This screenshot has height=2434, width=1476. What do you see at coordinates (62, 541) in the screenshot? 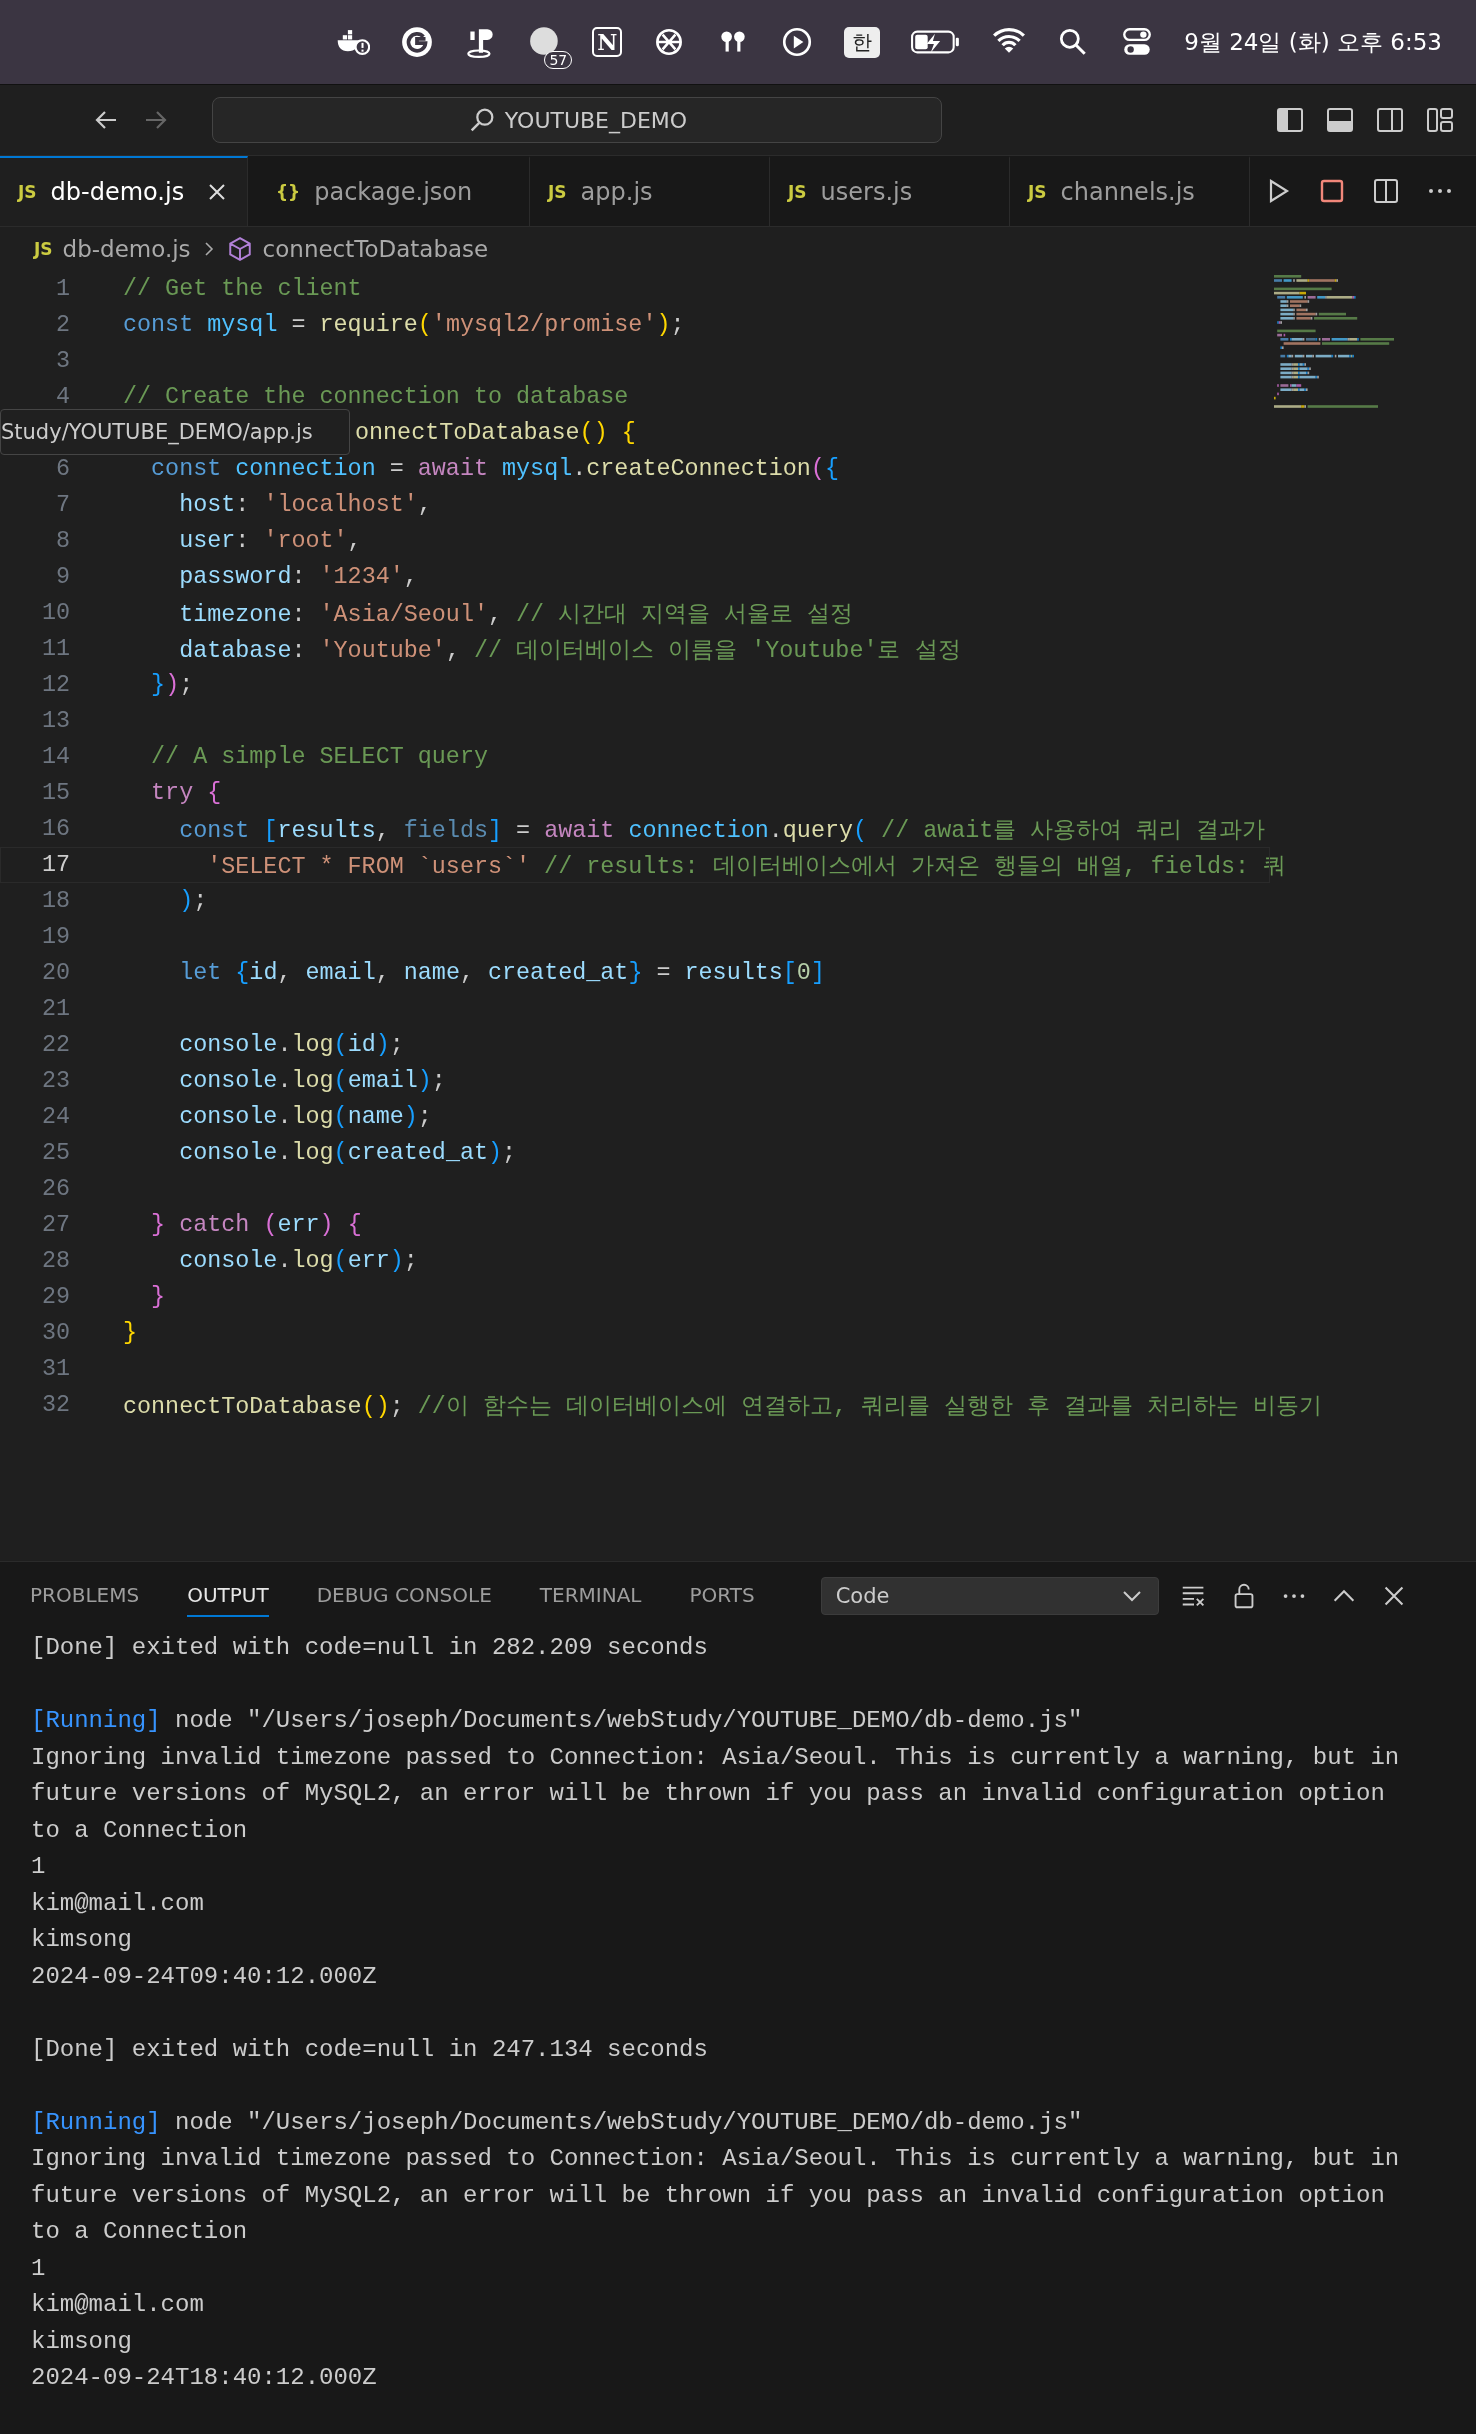
I see `line-number: 8` at bounding box center [62, 541].